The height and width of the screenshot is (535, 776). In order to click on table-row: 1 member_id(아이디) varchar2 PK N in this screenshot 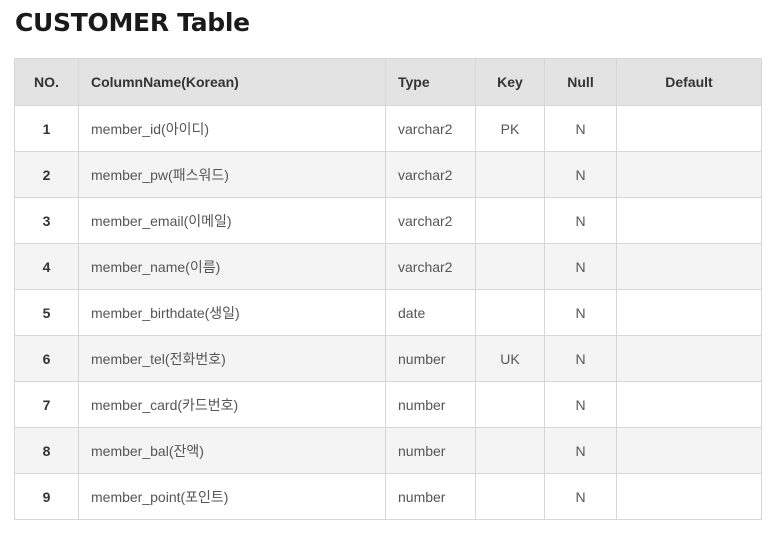, I will do `click(388, 128)`.